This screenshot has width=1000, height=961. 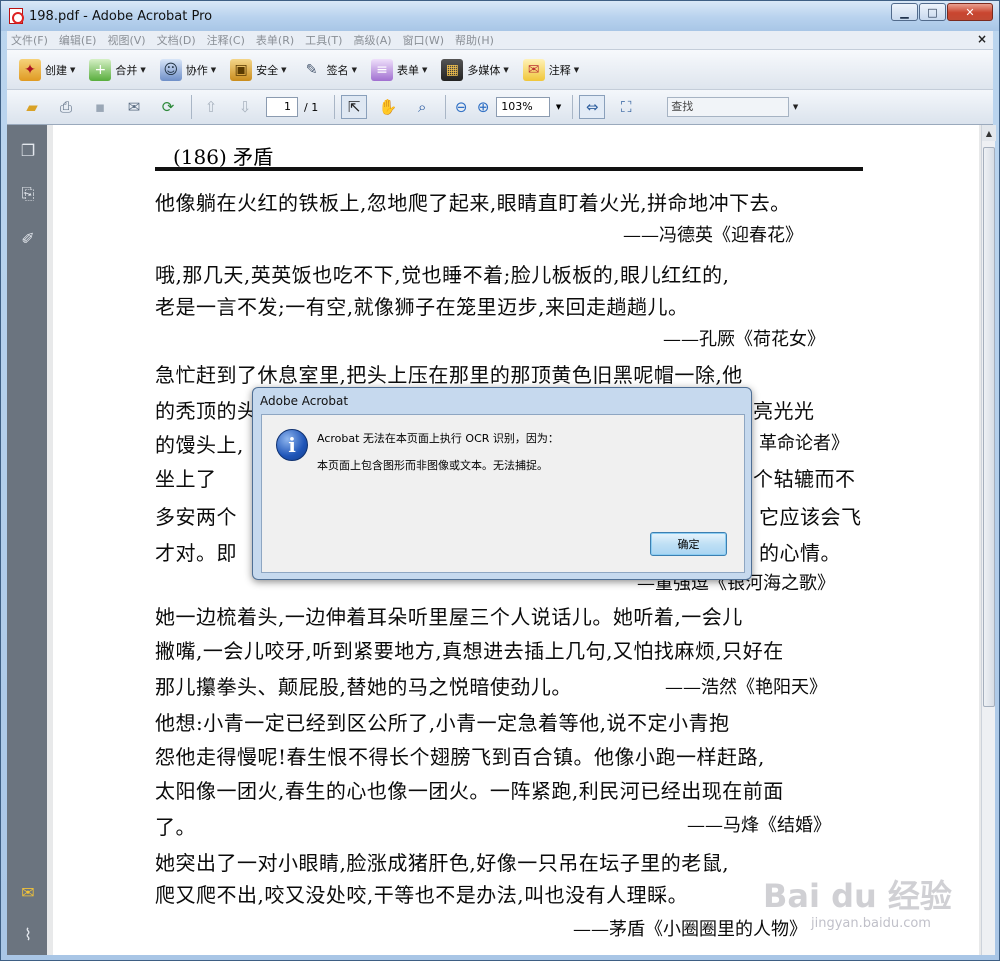 What do you see at coordinates (206, 411) in the screenshot?
I see `text-line: 的秃顶的头` at bounding box center [206, 411].